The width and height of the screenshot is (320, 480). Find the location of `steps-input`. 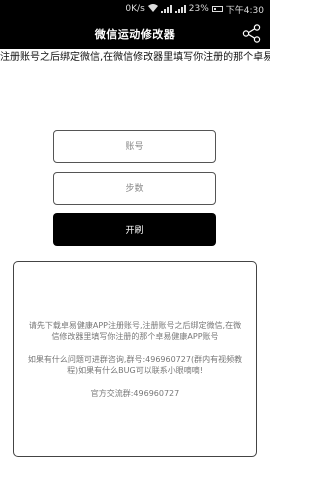

steps-input is located at coordinates (134, 188).